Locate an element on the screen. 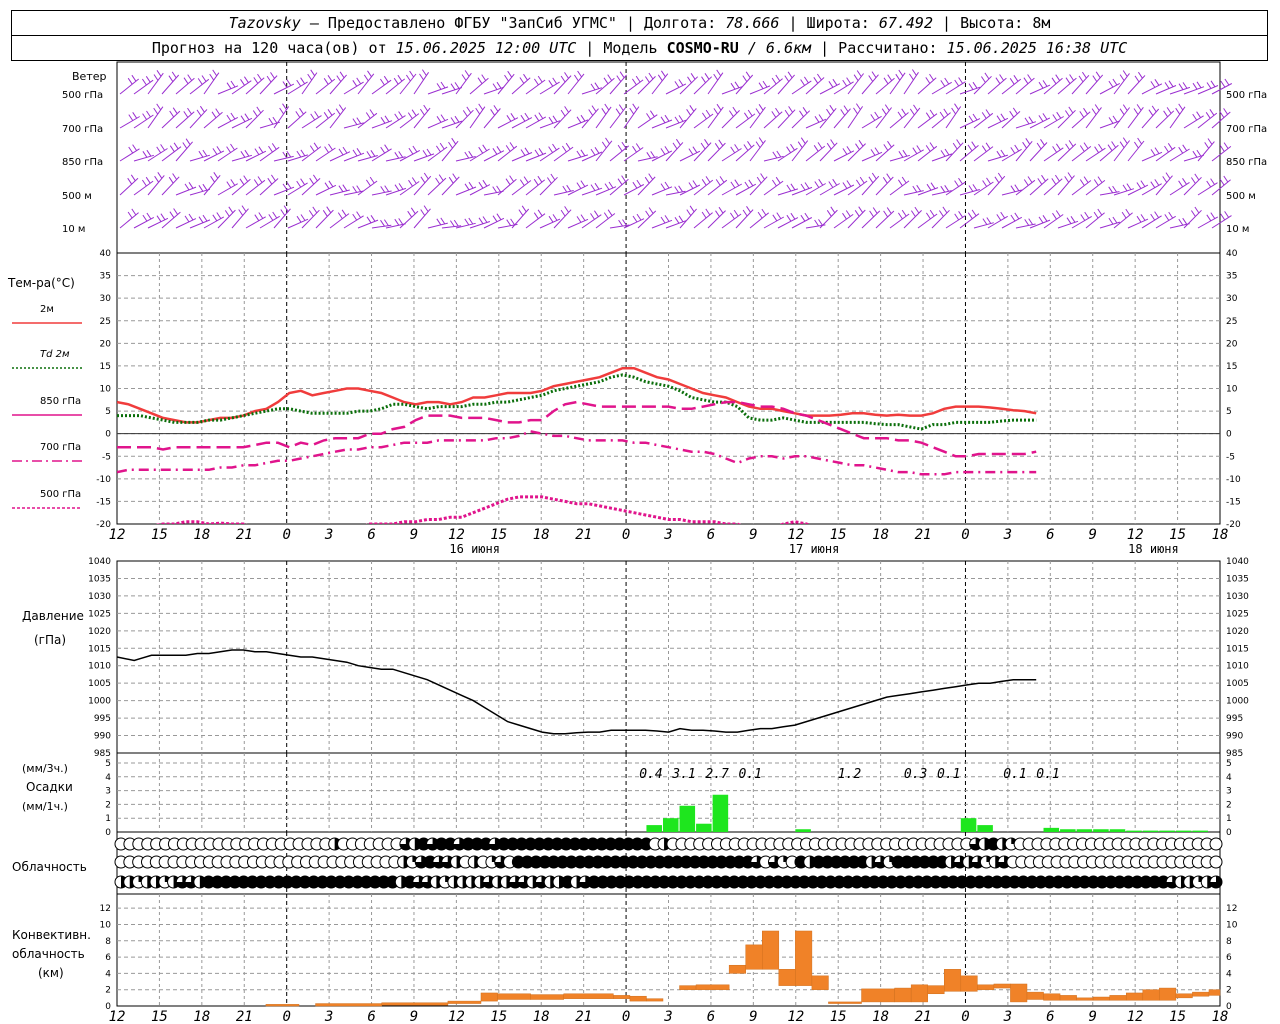 The width and height of the screenshot is (1280, 1024). legend-label: 700 гПа is located at coordinates (60, 447).